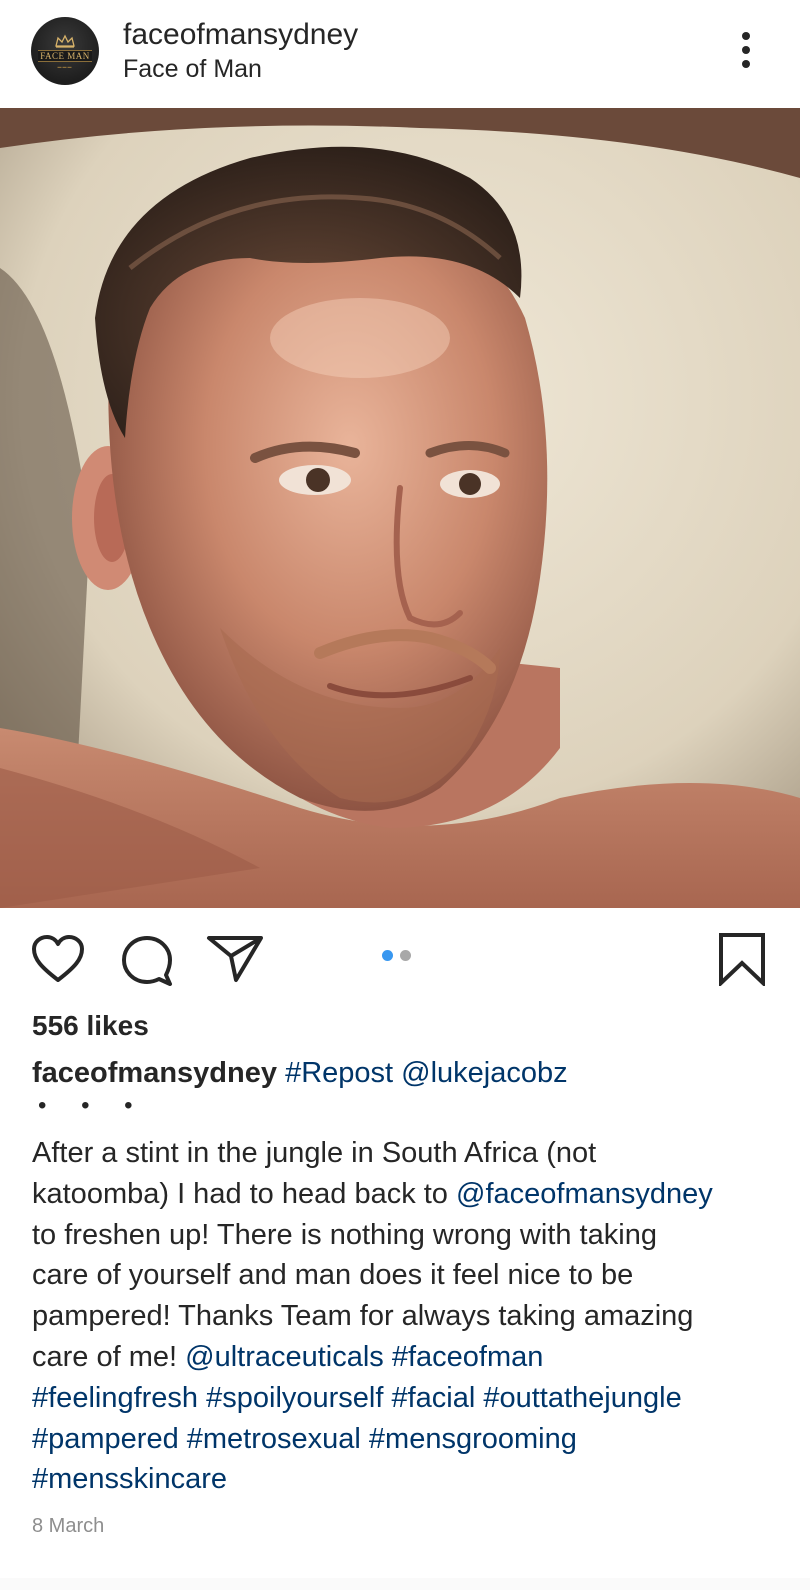  I want to click on comment-button, so click(147, 961).